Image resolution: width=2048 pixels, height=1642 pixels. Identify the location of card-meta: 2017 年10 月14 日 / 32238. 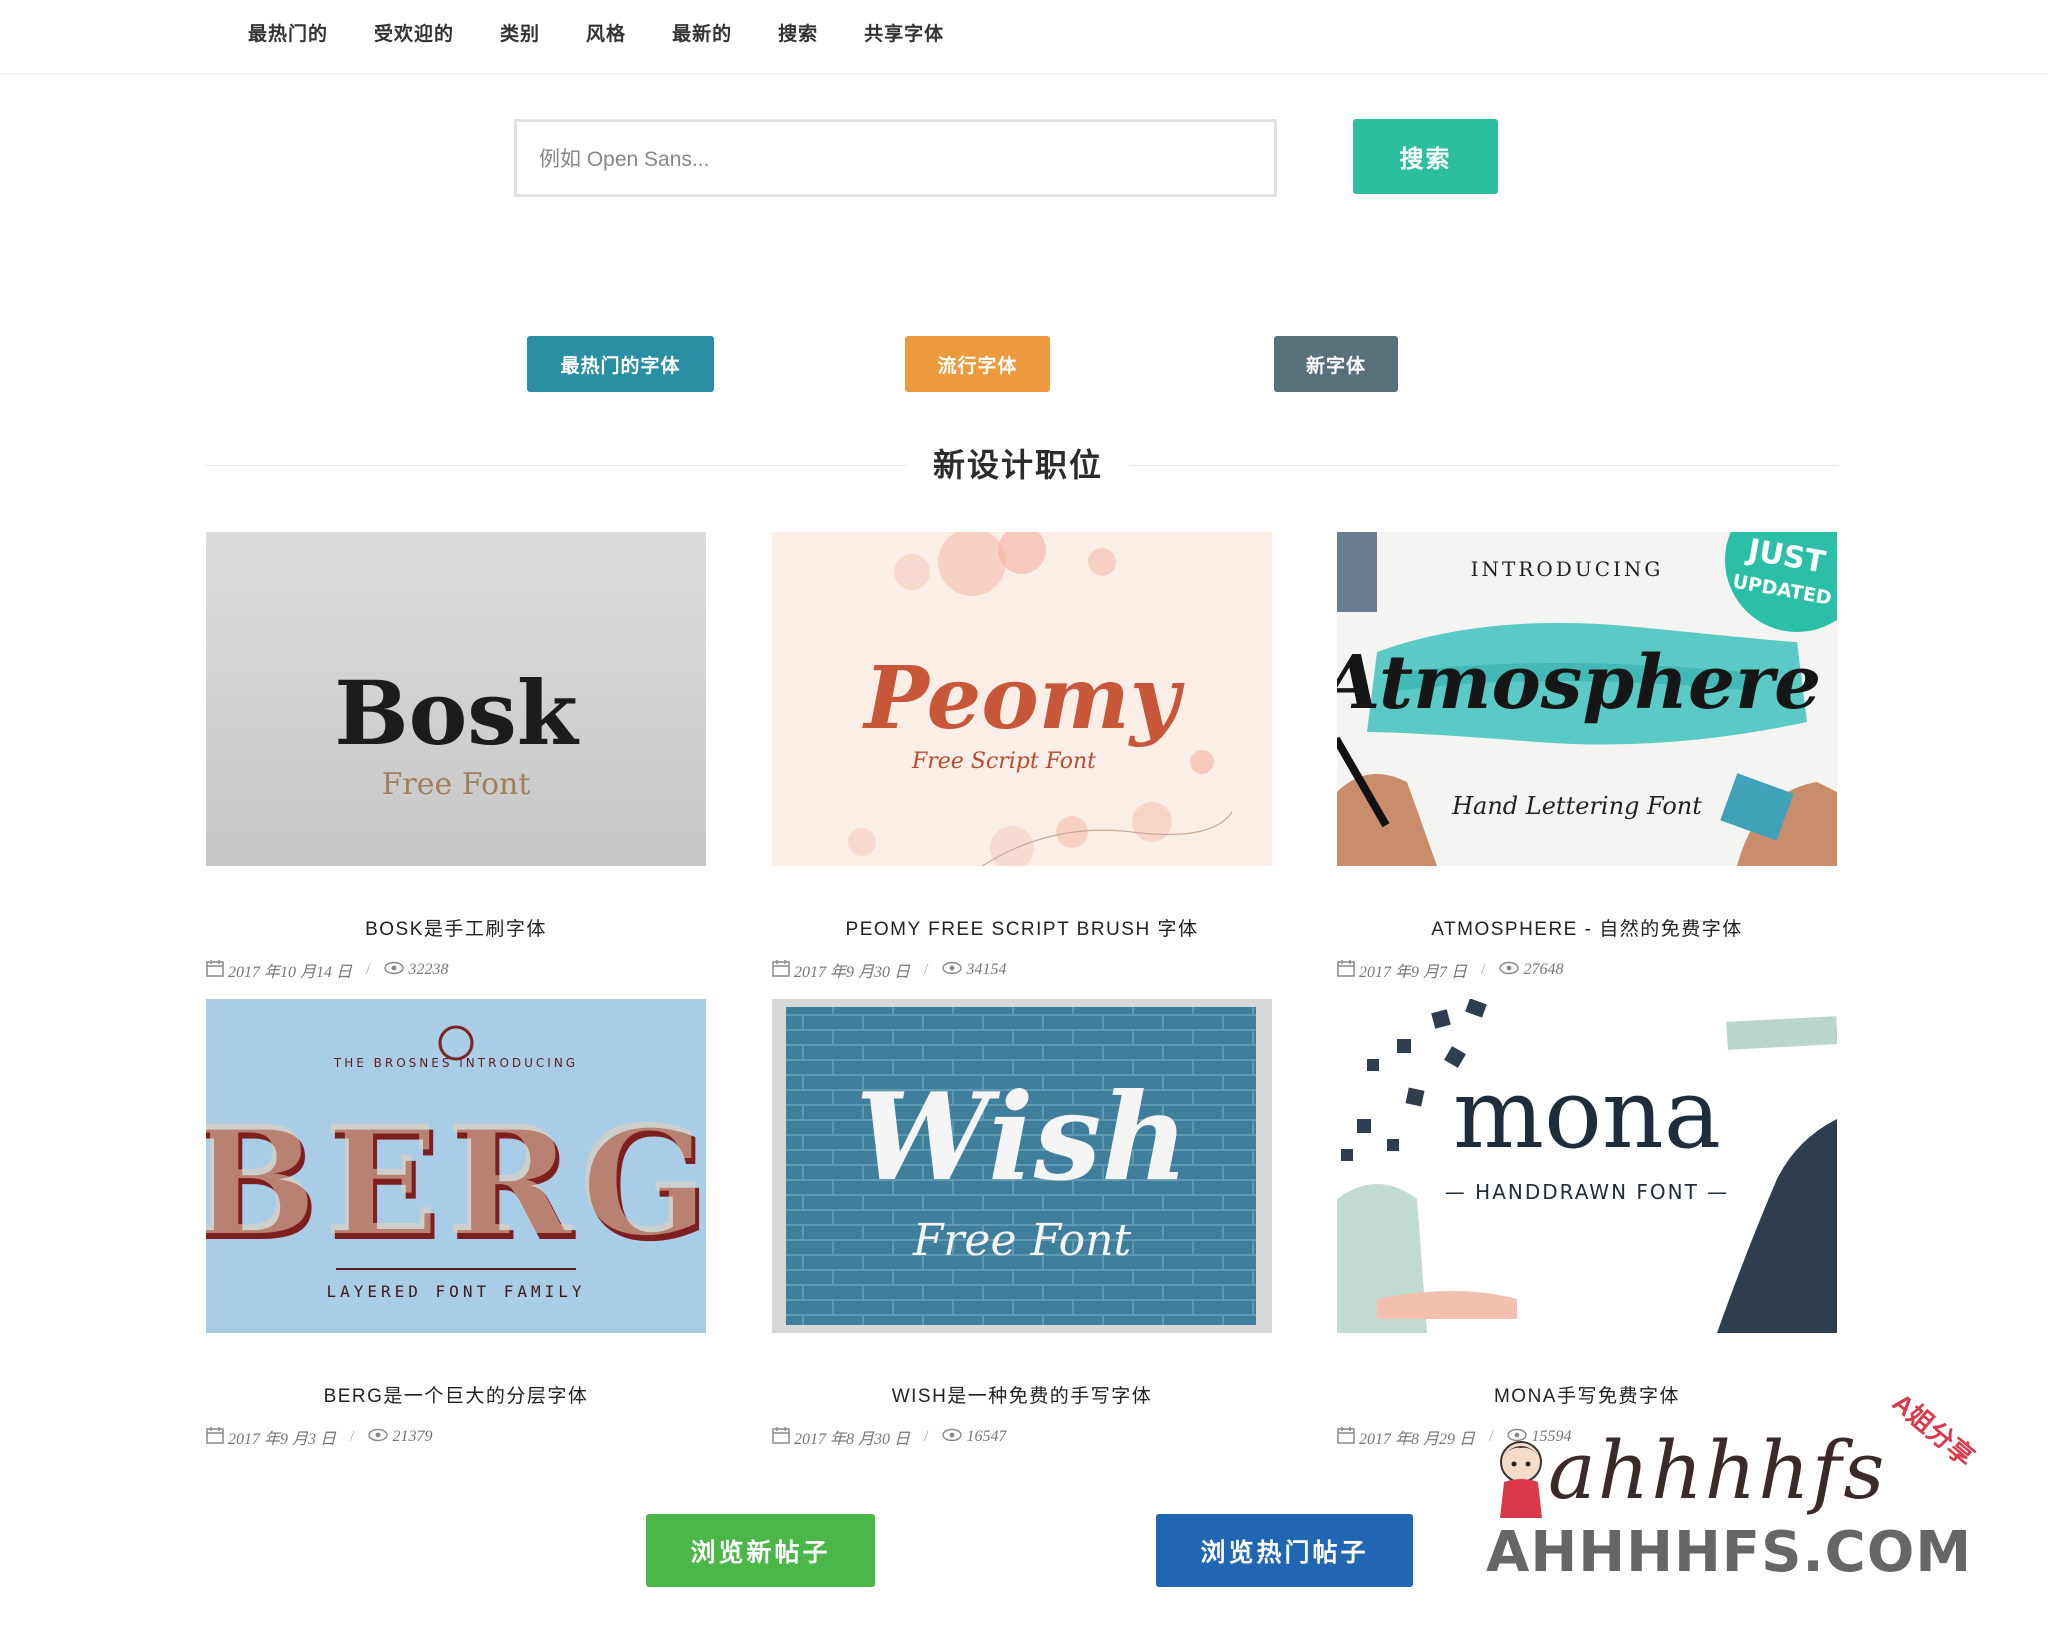
(327, 970).